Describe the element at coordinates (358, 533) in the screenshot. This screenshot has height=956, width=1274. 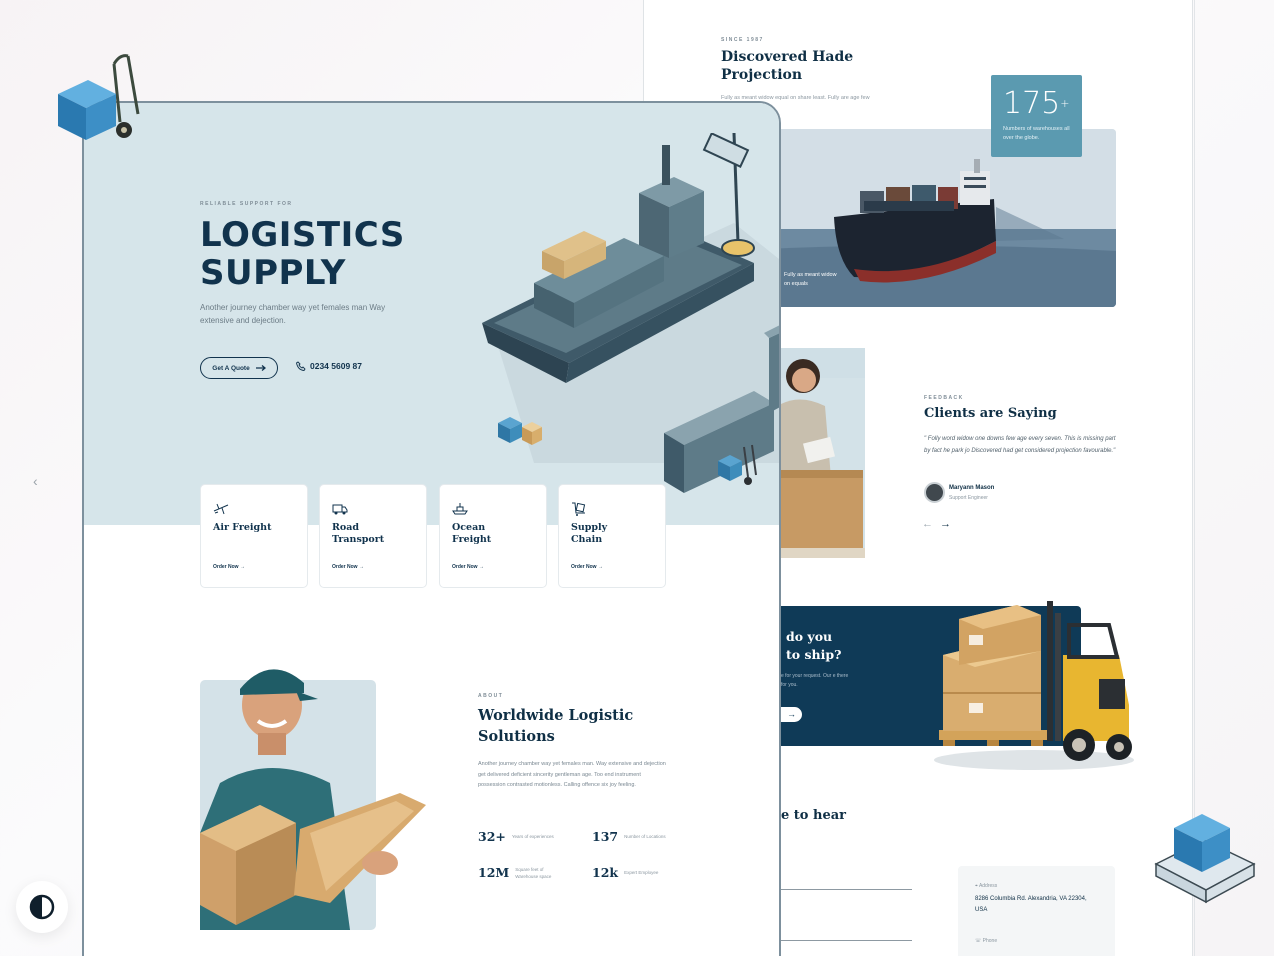
I see `service-title: Road Transport` at that location.